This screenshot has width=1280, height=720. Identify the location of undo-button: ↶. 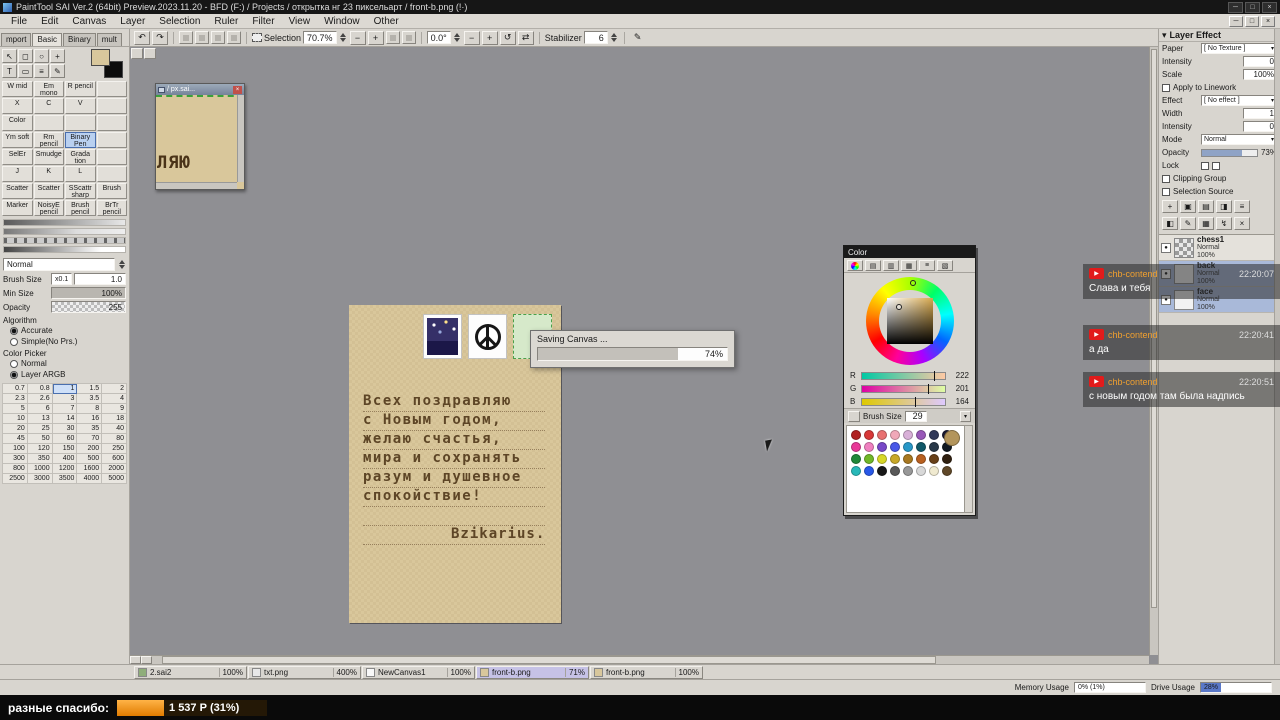
(142, 37).